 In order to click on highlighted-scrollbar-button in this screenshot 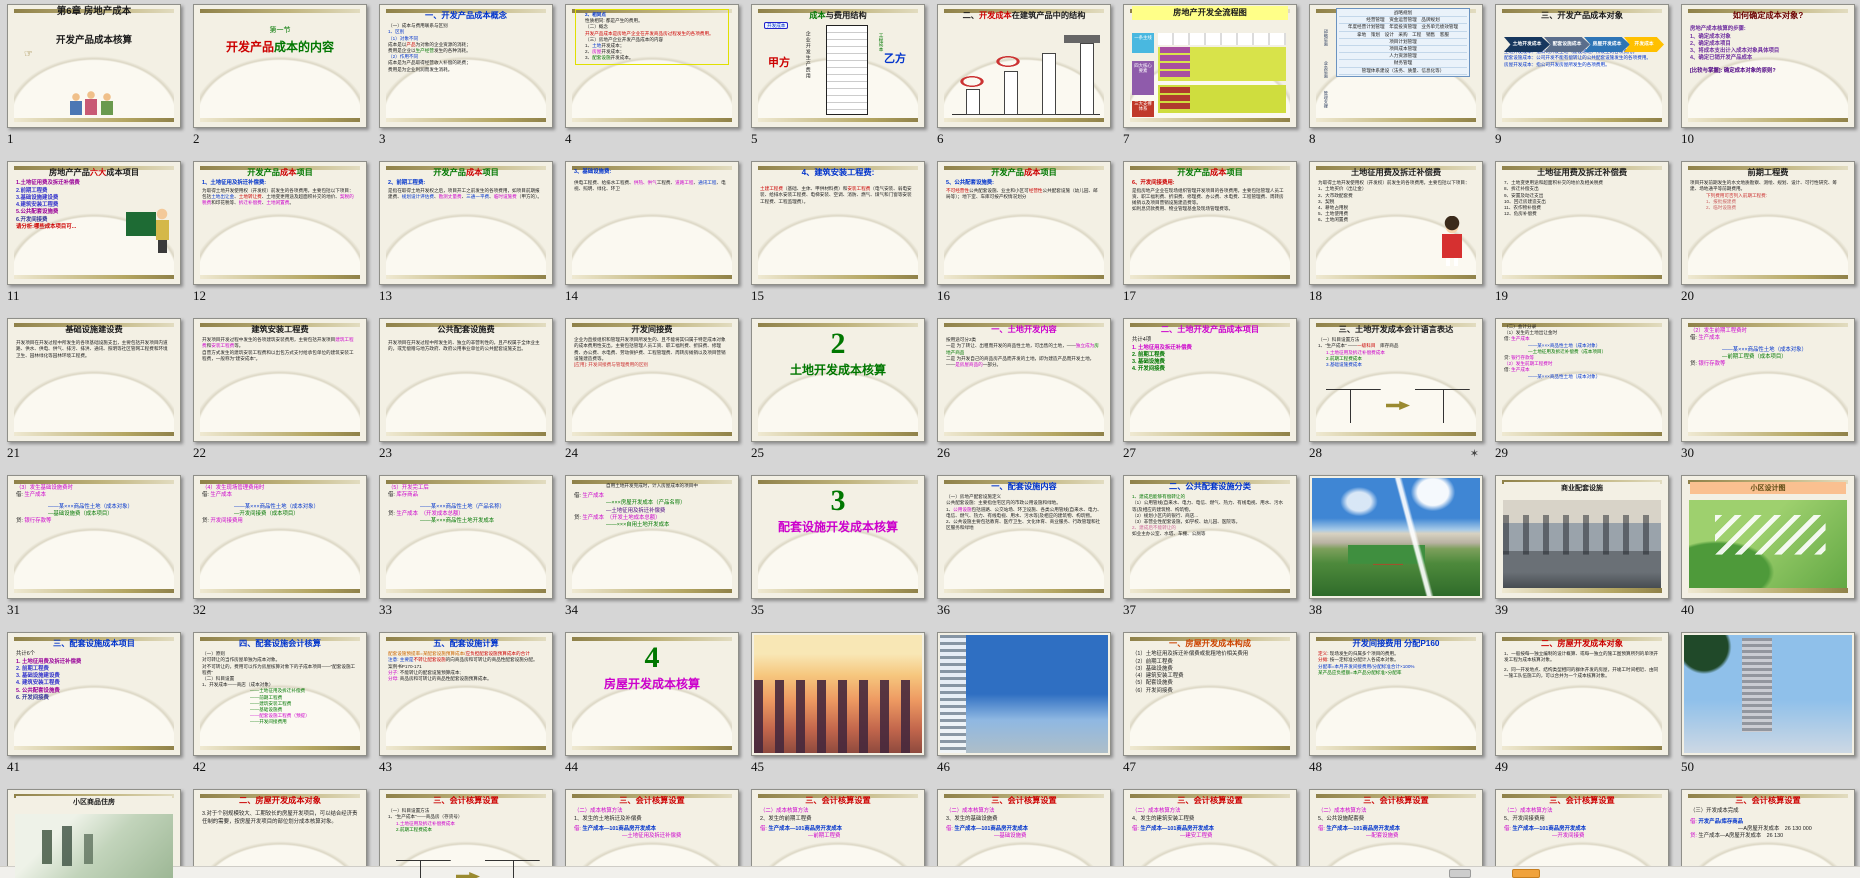, I will do `click(1526, 873)`.